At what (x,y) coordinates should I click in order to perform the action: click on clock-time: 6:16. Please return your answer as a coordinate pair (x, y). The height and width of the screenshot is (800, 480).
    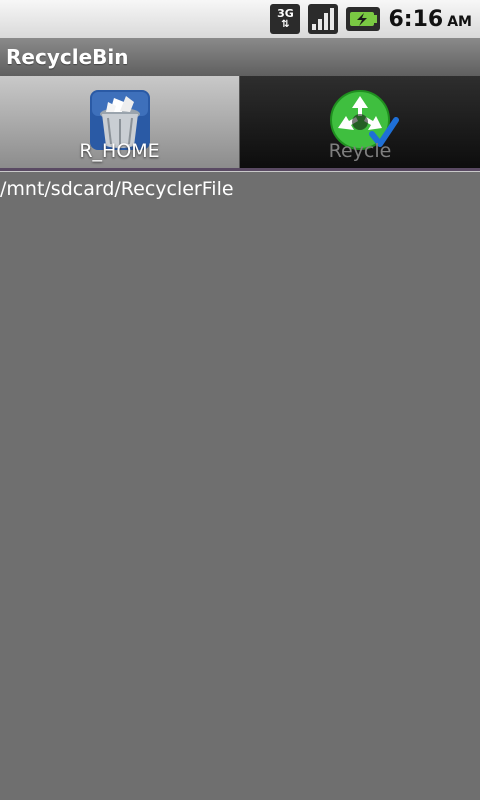
    Looking at the image, I should click on (416, 19).